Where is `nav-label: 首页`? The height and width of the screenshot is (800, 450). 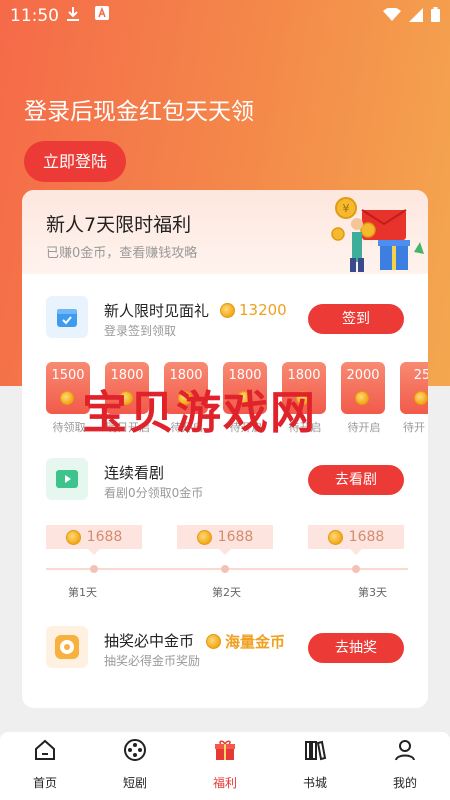
nav-label: 首页 is located at coordinates (44, 783).